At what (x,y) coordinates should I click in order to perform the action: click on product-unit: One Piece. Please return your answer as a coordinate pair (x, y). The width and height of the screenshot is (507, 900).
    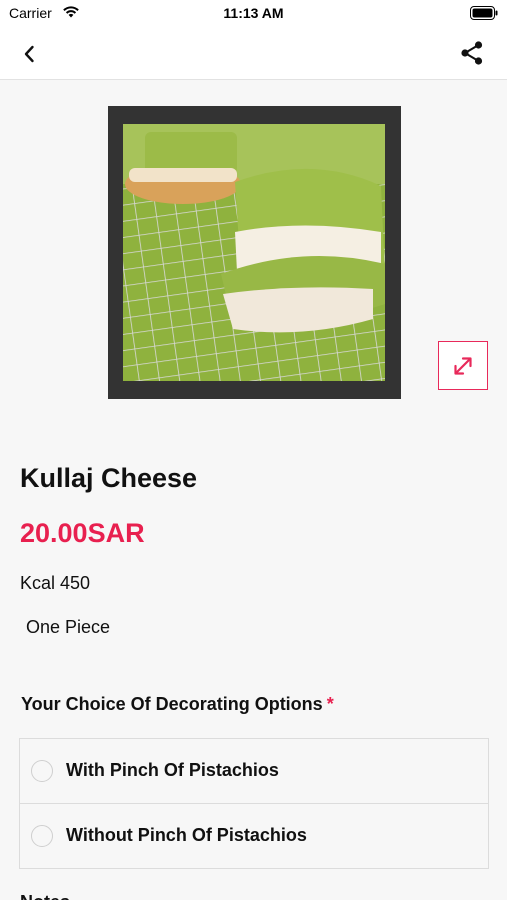
    Looking at the image, I should click on (68, 627).